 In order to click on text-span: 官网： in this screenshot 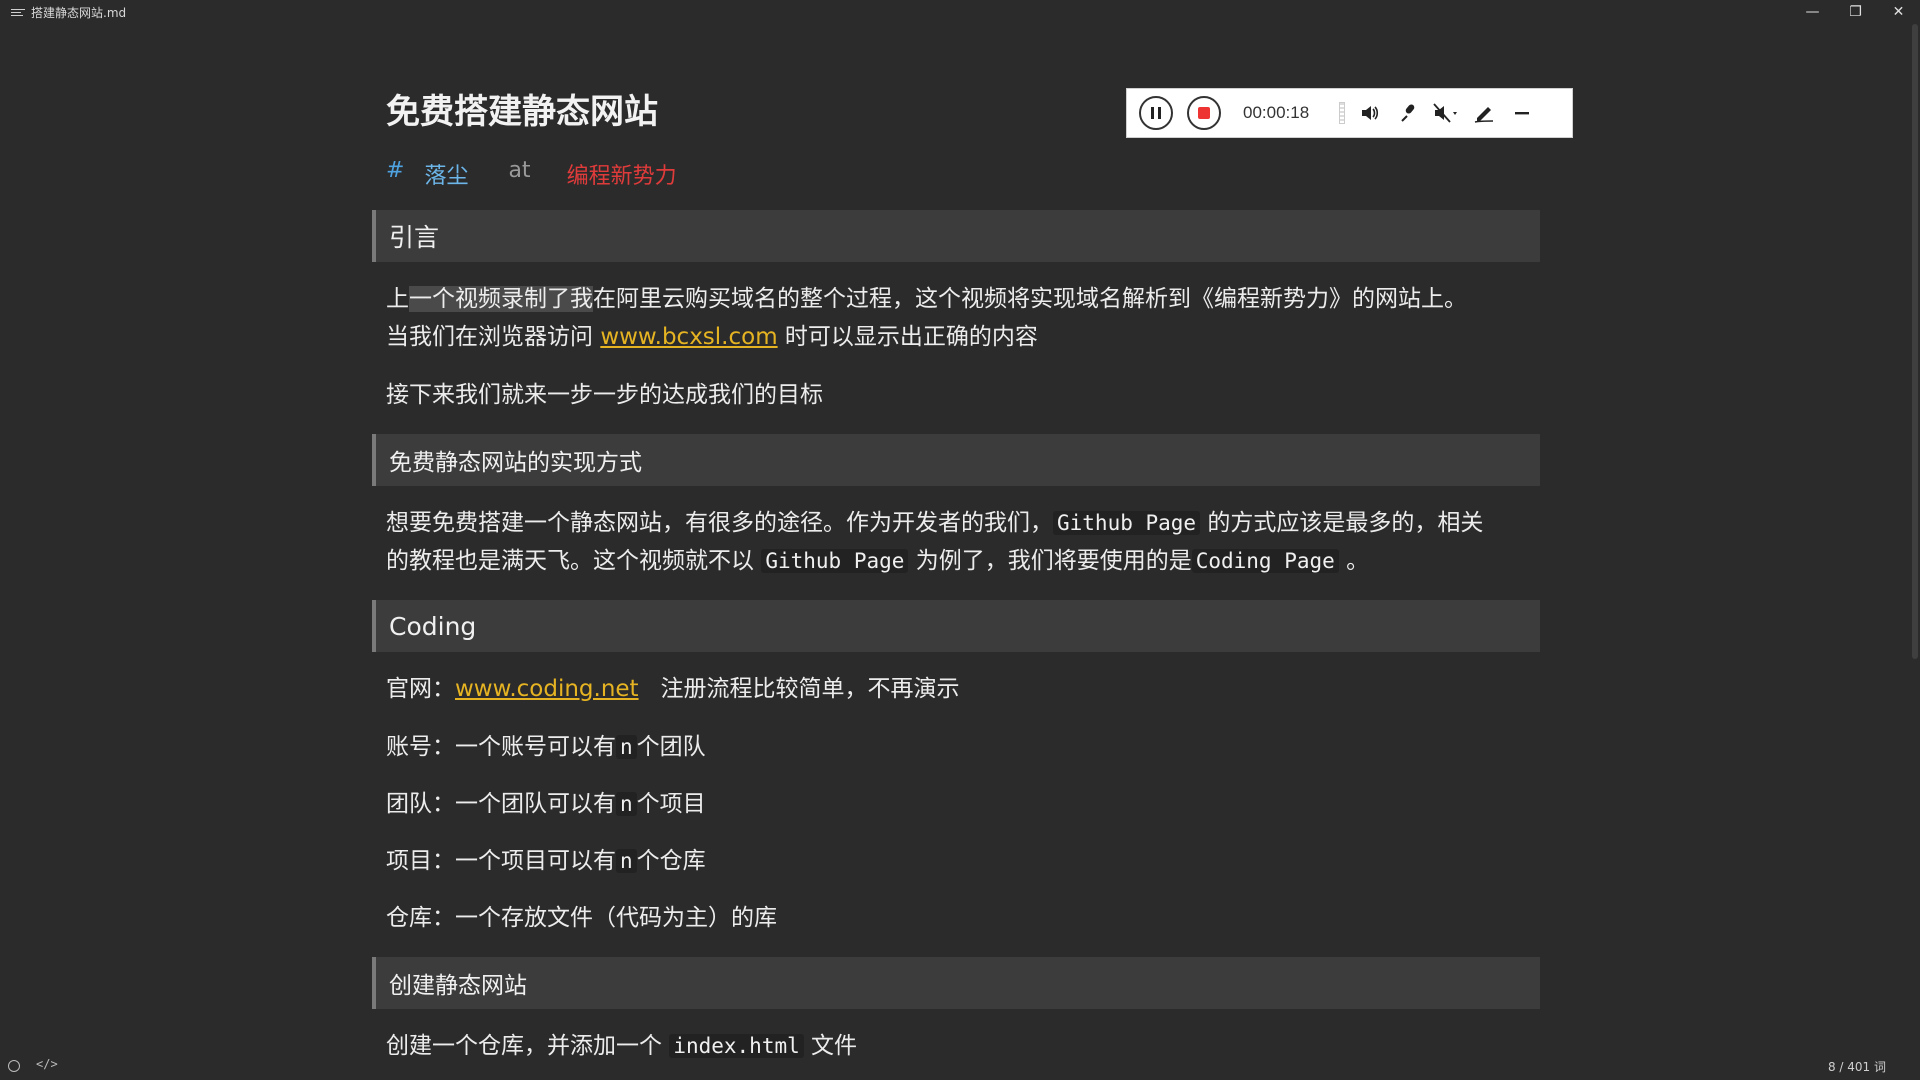, I will do `click(420, 689)`.